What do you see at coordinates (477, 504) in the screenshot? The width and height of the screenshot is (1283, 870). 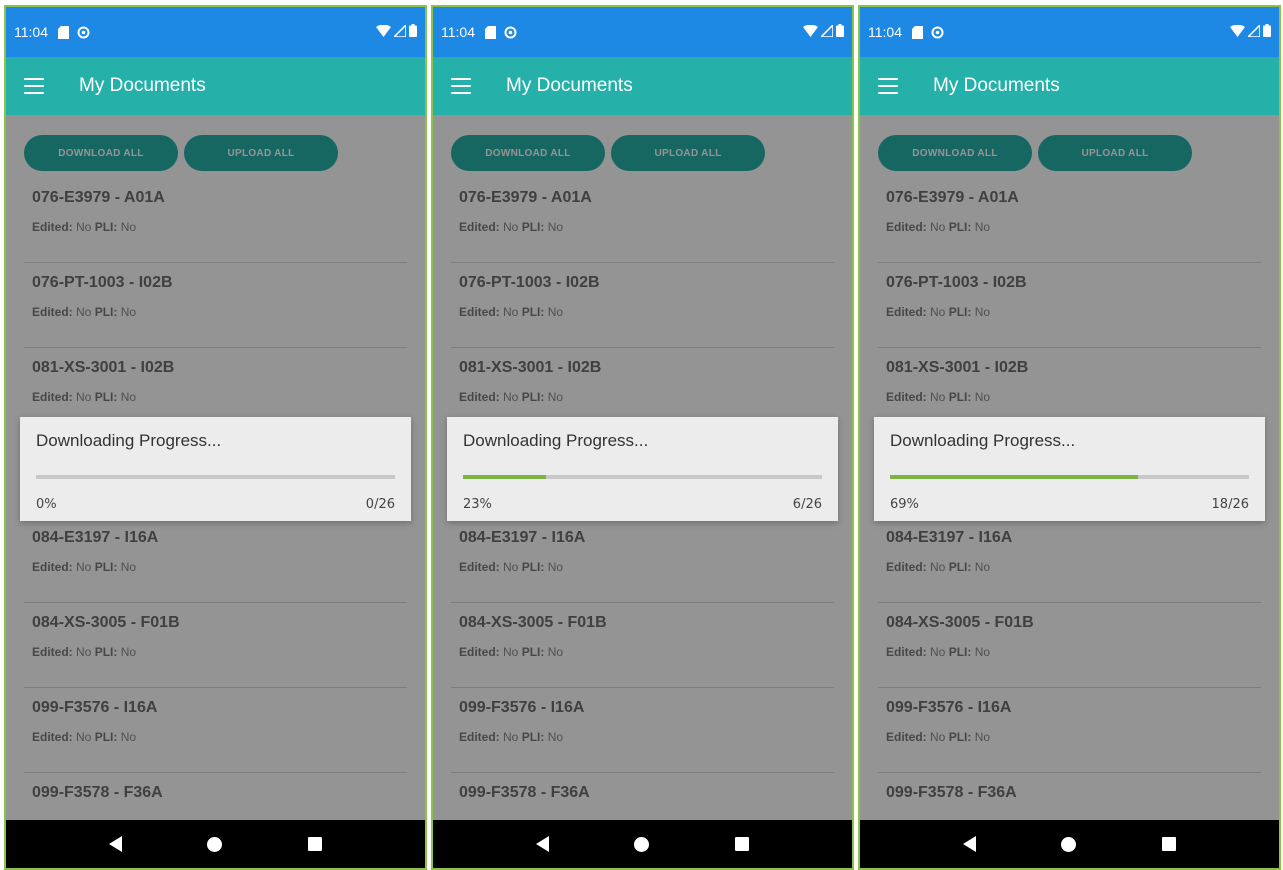 I see `progress-percent: 23%` at bounding box center [477, 504].